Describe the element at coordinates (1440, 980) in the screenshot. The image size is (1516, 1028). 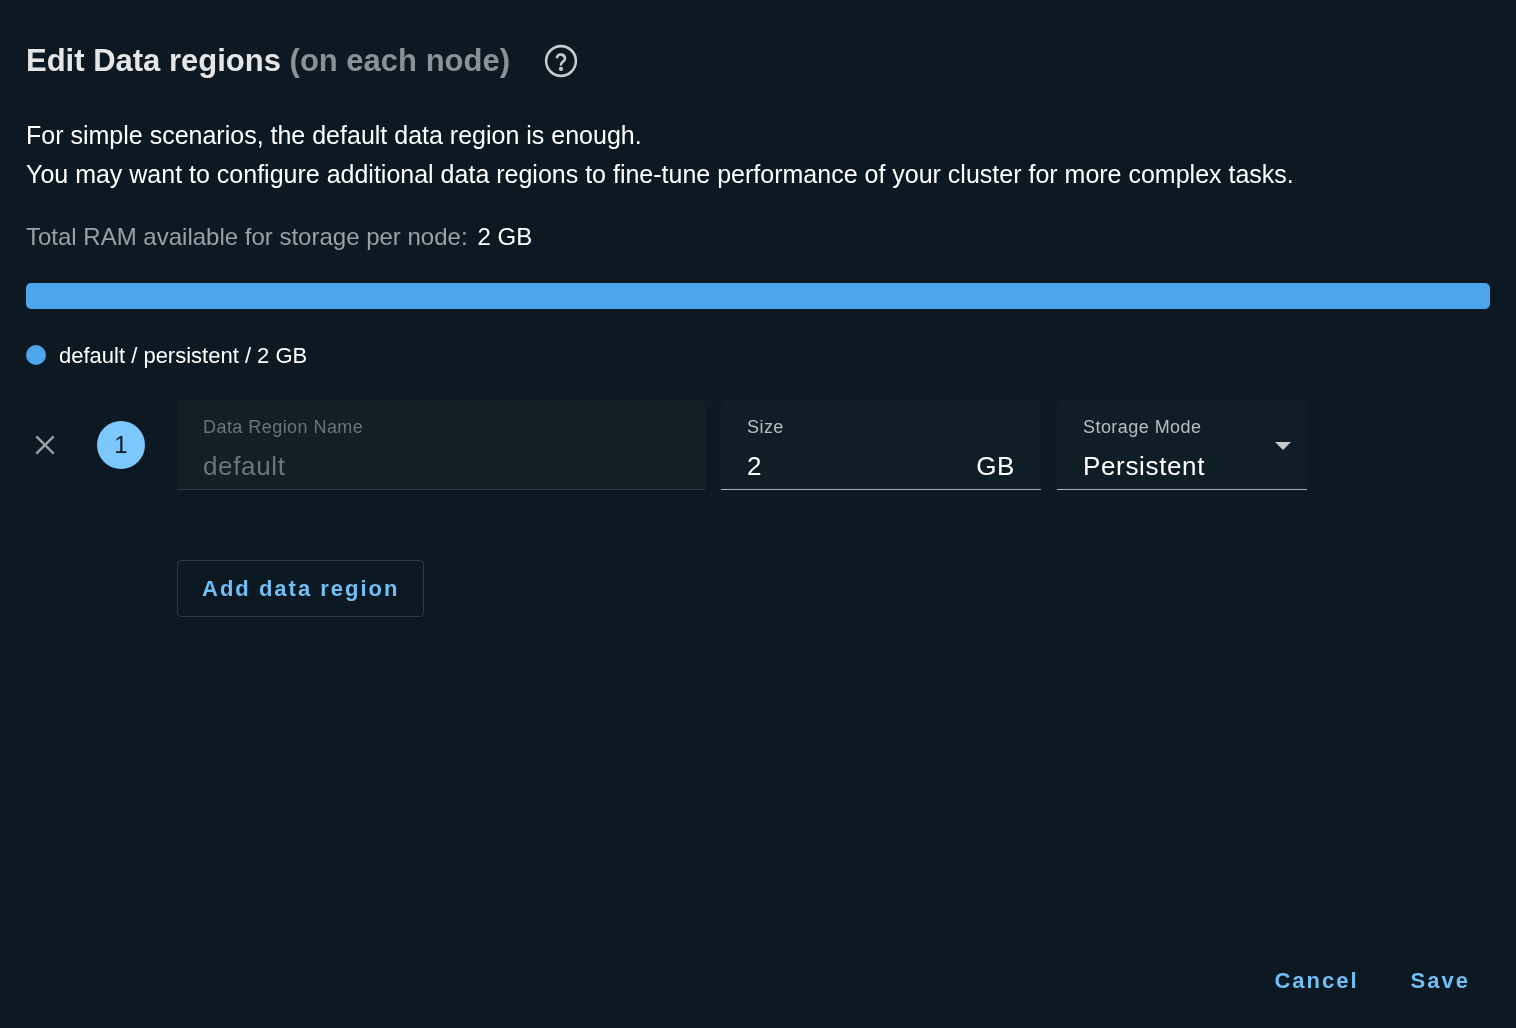
I see `dialog-action-button: Save` at that location.